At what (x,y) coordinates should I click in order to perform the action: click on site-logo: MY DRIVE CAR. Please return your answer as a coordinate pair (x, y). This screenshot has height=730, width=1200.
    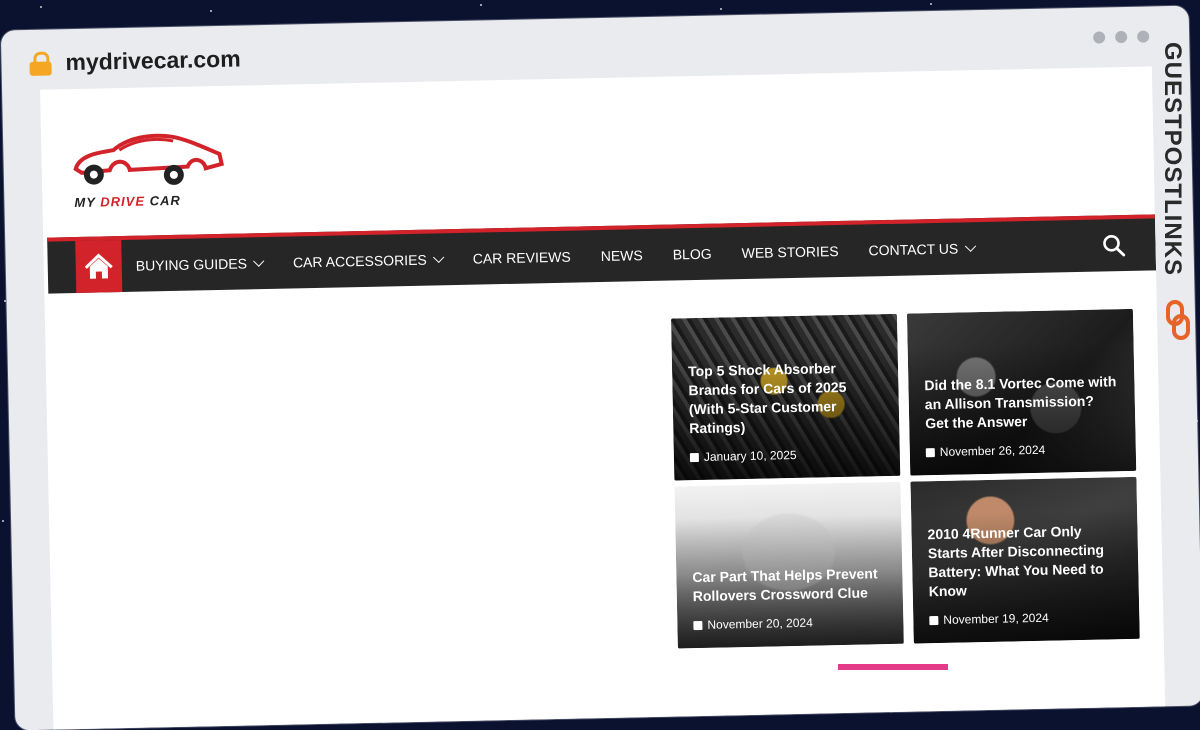
    Looking at the image, I should click on (150, 174).